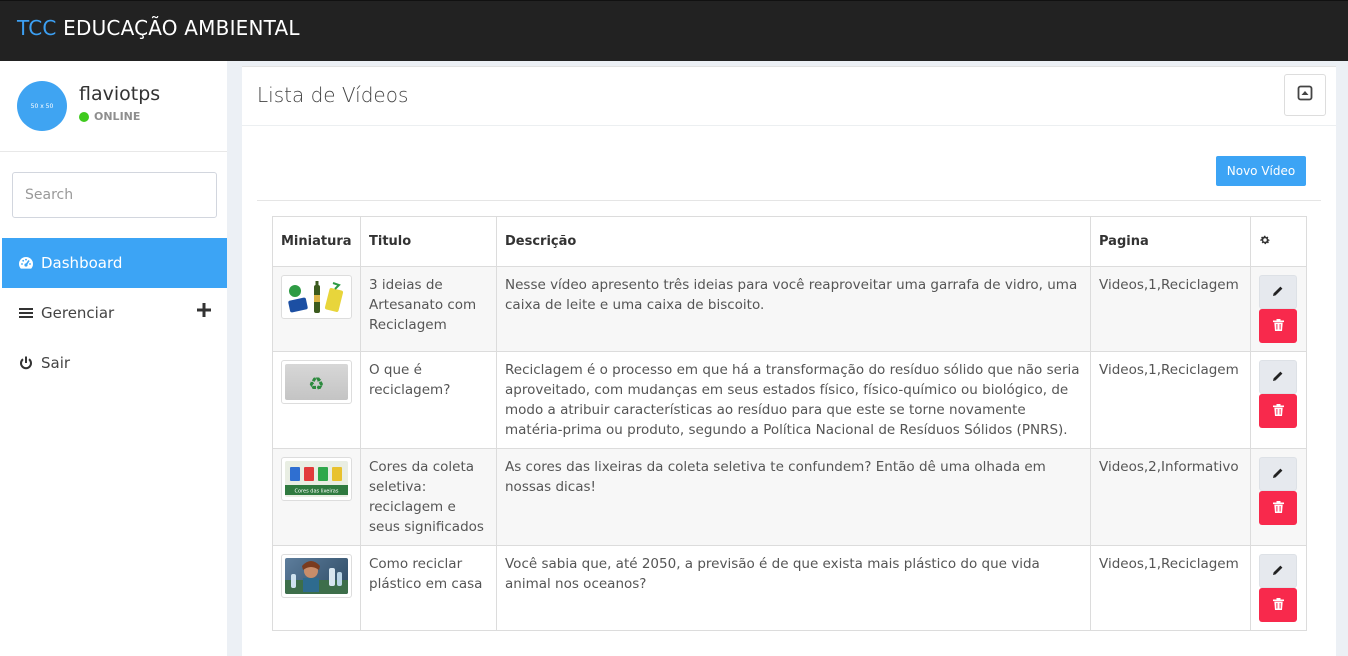 The height and width of the screenshot is (656, 1348). I want to click on title-cell: Como reciclar plástico em casa, so click(428, 588).